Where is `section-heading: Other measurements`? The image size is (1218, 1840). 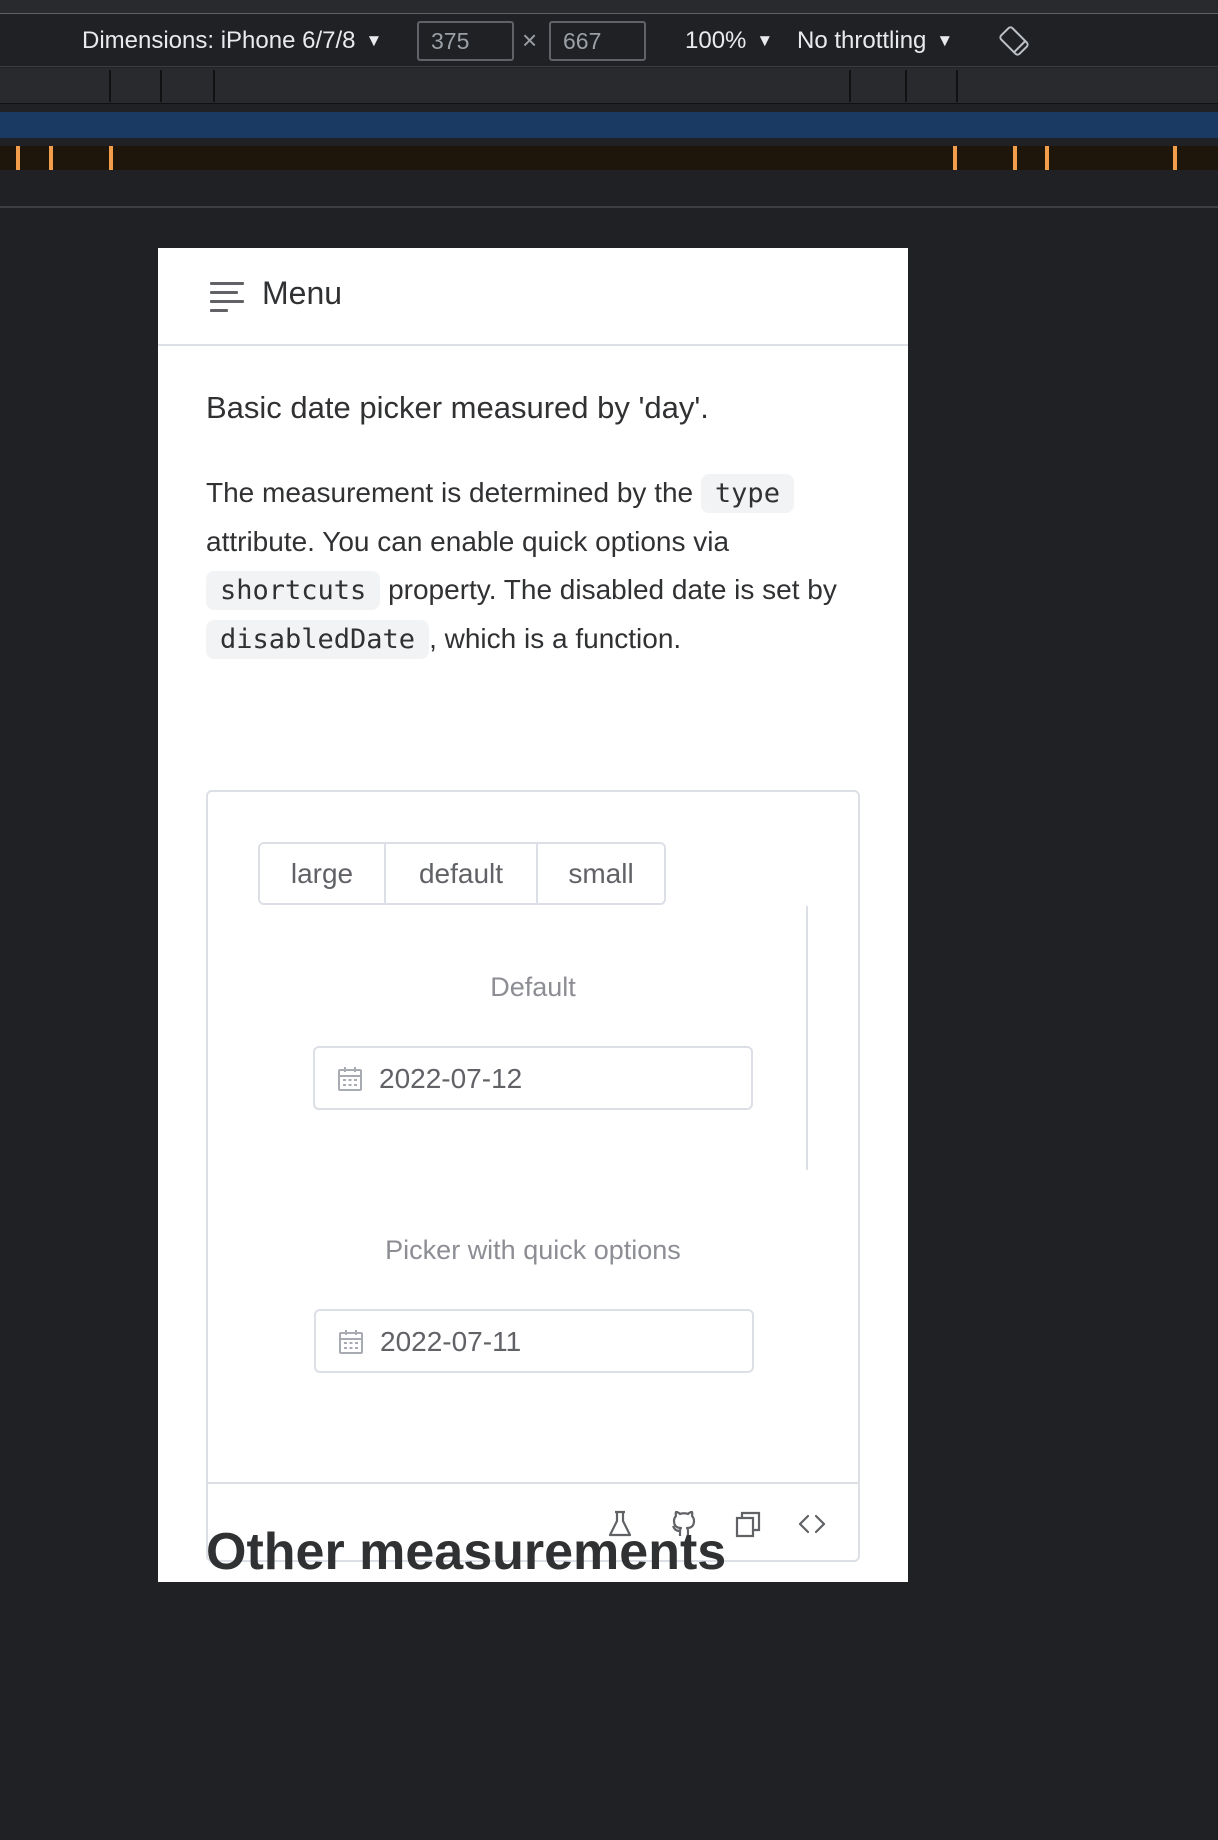 section-heading: Other measurements is located at coordinates (466, 1552).